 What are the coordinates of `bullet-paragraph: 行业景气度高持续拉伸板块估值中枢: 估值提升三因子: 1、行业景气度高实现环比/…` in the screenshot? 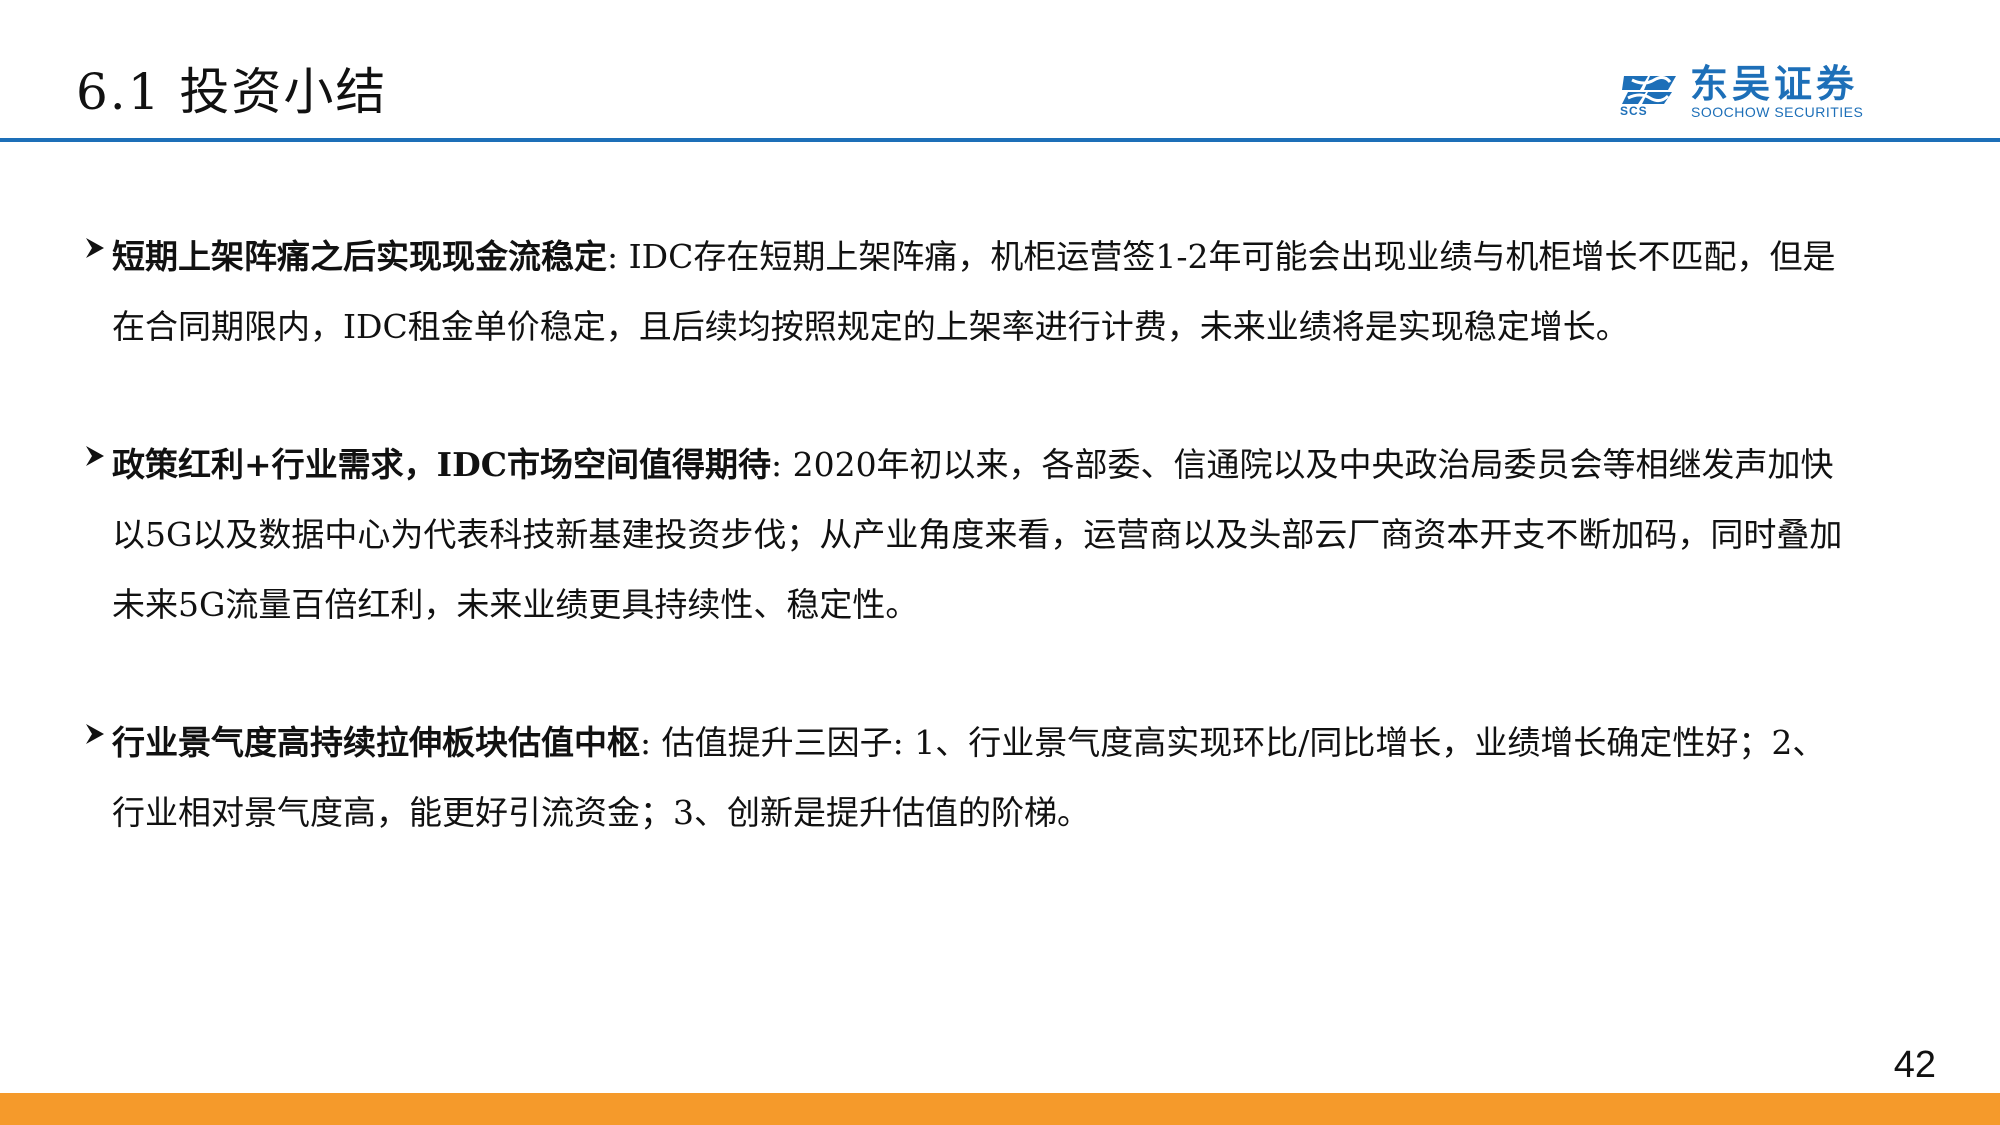 It's located at (985, 778).